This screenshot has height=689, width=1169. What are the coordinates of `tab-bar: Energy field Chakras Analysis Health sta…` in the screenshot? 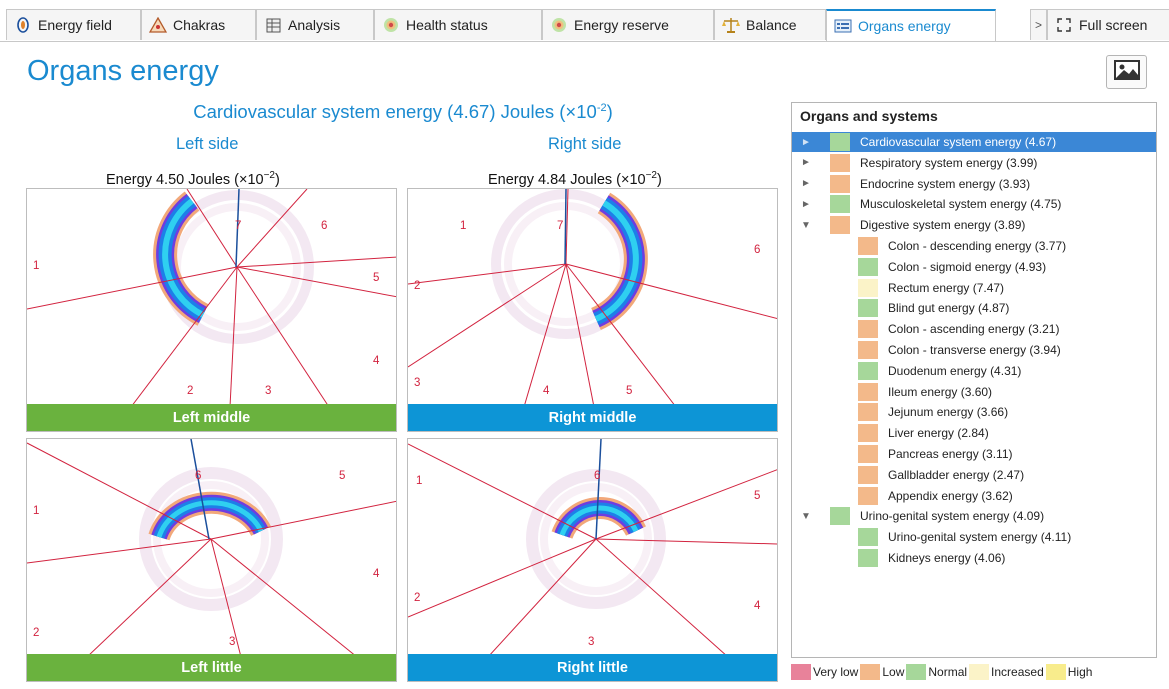 It's located at (584, 21).